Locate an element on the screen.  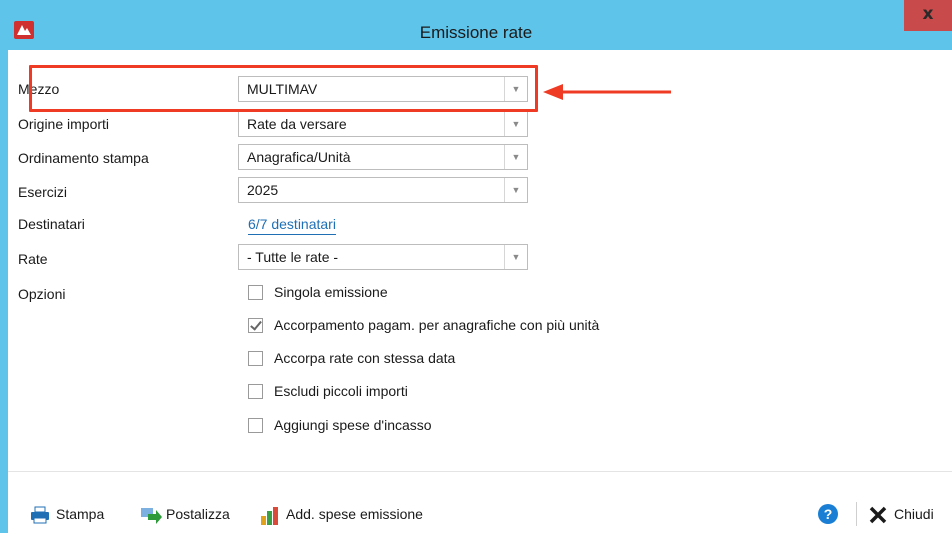
opzioni-label: Opzioni is located at coordinates (42, 294).